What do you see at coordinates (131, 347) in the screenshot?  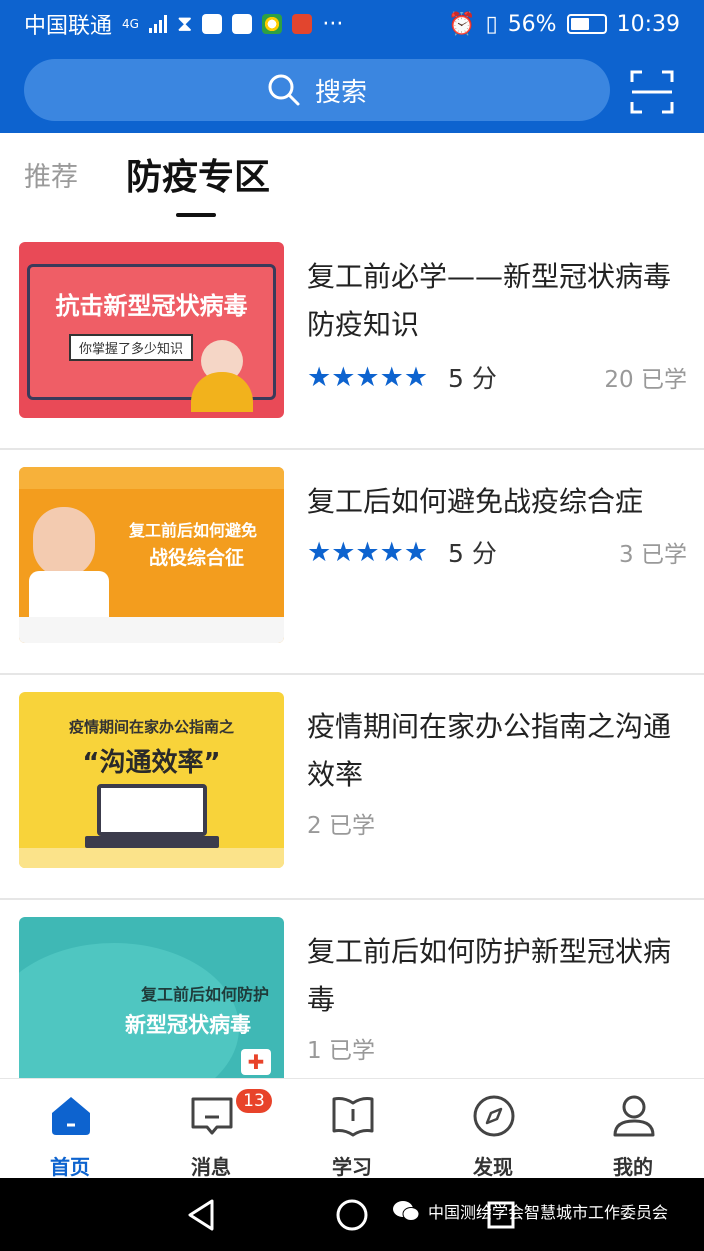 I see `thumb-subtitle: 你掌握了多少知识` at bounding box center [131, 347].